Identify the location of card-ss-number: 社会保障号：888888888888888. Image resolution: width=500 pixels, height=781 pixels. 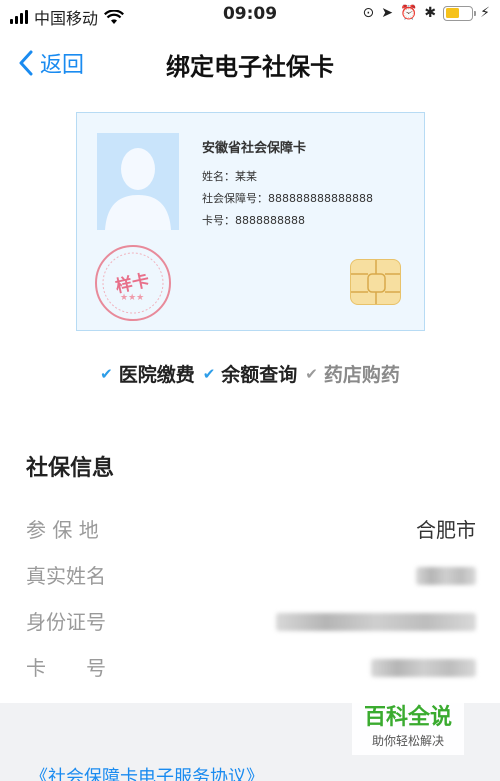
(287, 198).